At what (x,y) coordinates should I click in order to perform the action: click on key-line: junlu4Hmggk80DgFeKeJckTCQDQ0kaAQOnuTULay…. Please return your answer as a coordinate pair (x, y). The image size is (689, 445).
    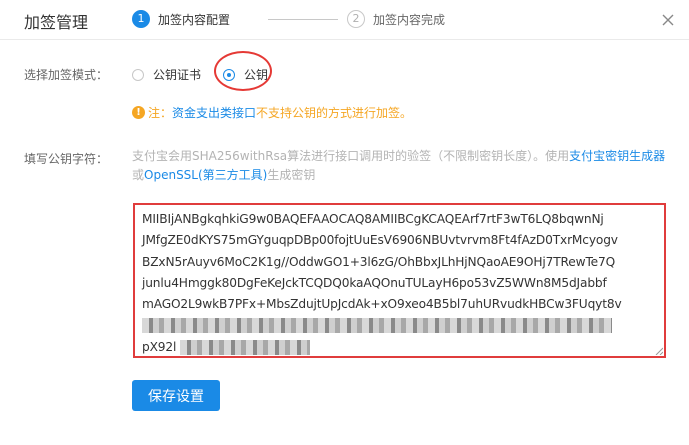
    Looking at the image, I should click on (374, 282).